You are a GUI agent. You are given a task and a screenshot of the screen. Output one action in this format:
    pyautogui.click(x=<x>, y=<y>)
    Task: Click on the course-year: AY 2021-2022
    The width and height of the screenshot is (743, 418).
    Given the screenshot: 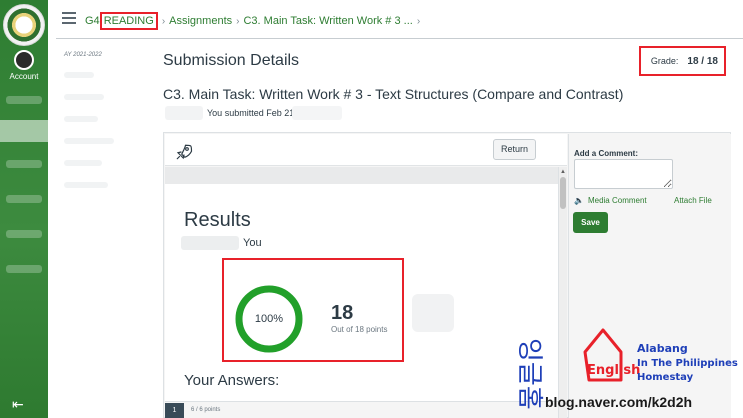 What is the action you would take?
    pyautogui.click(x=83, y=55)
    